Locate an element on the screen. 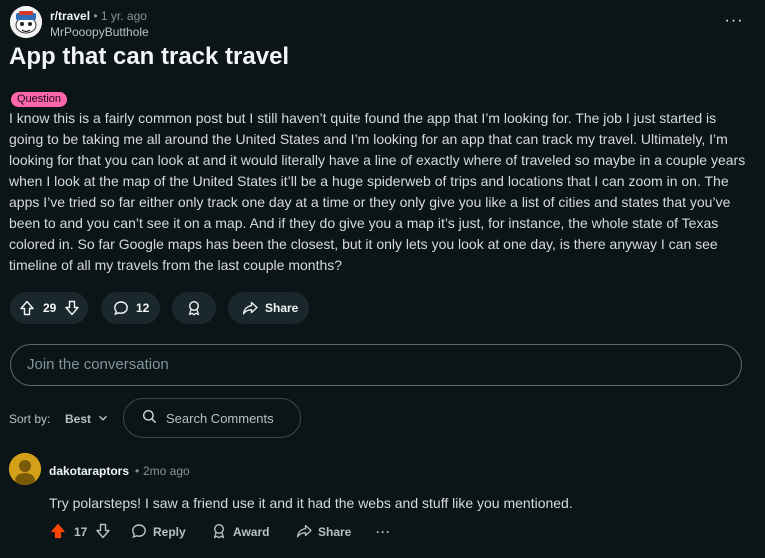 This screenshot has width=765, height=558. post-meta: r/travel • 1 yr. ago is located at coordinates (98, 16).